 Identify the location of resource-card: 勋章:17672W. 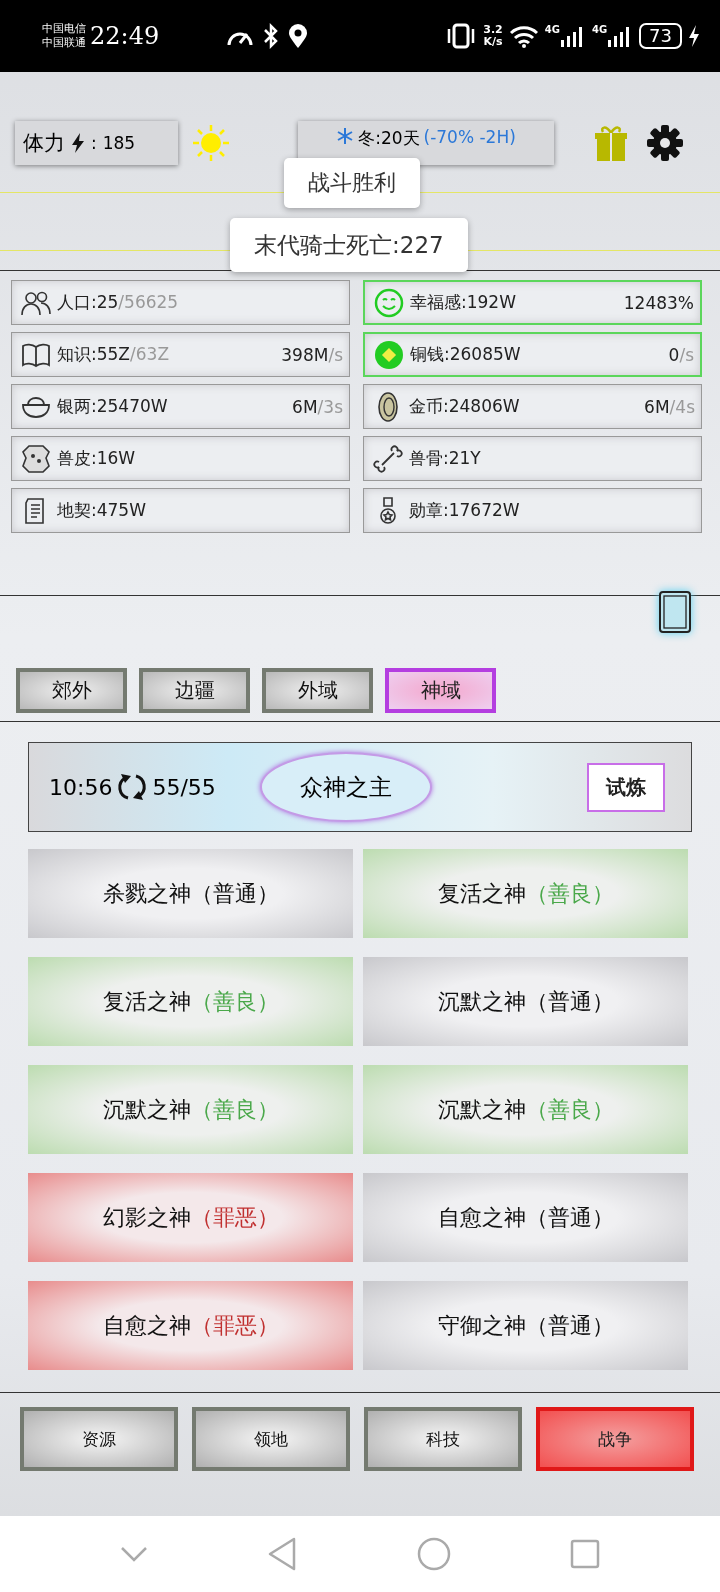
(532, 510).